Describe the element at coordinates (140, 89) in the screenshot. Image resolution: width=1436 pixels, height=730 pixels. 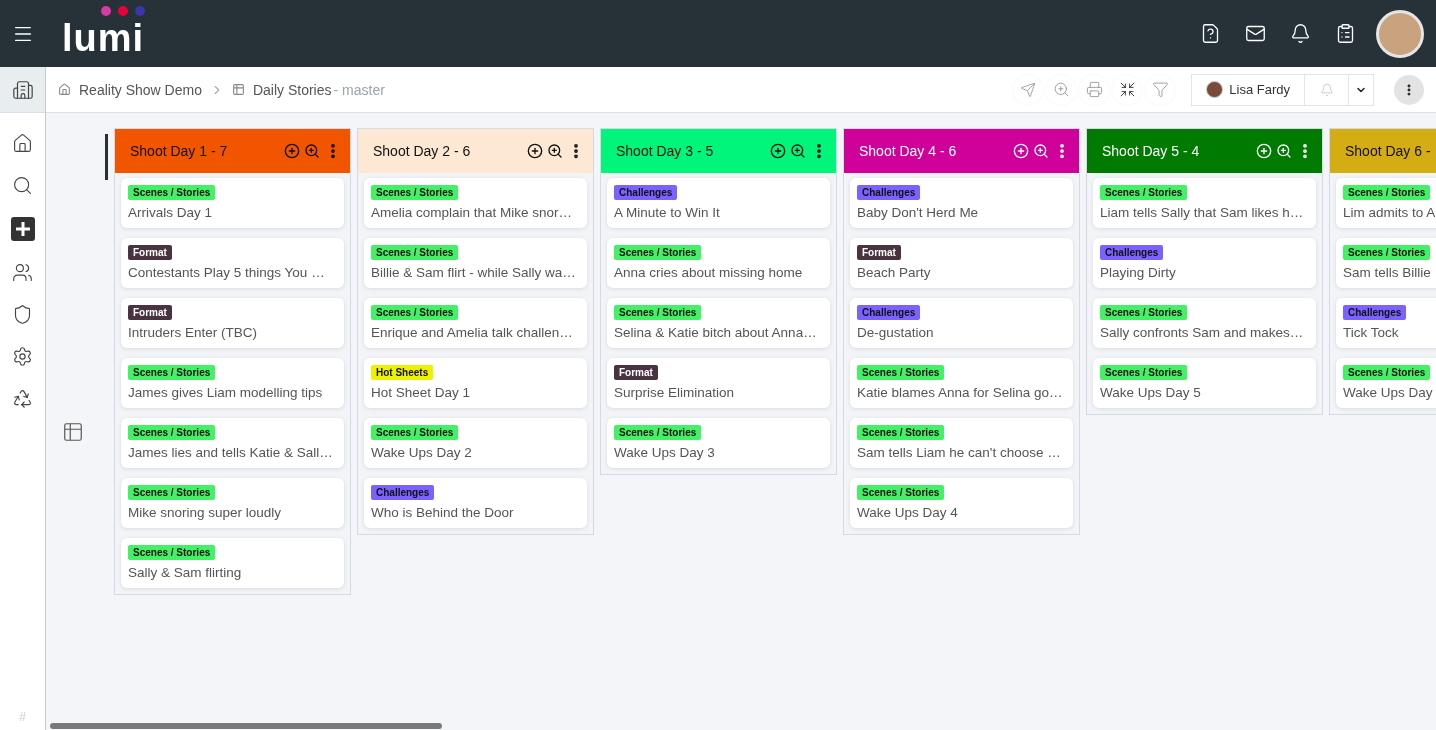
I see `breadcrumb-link: Reality Show Demo` at that location.